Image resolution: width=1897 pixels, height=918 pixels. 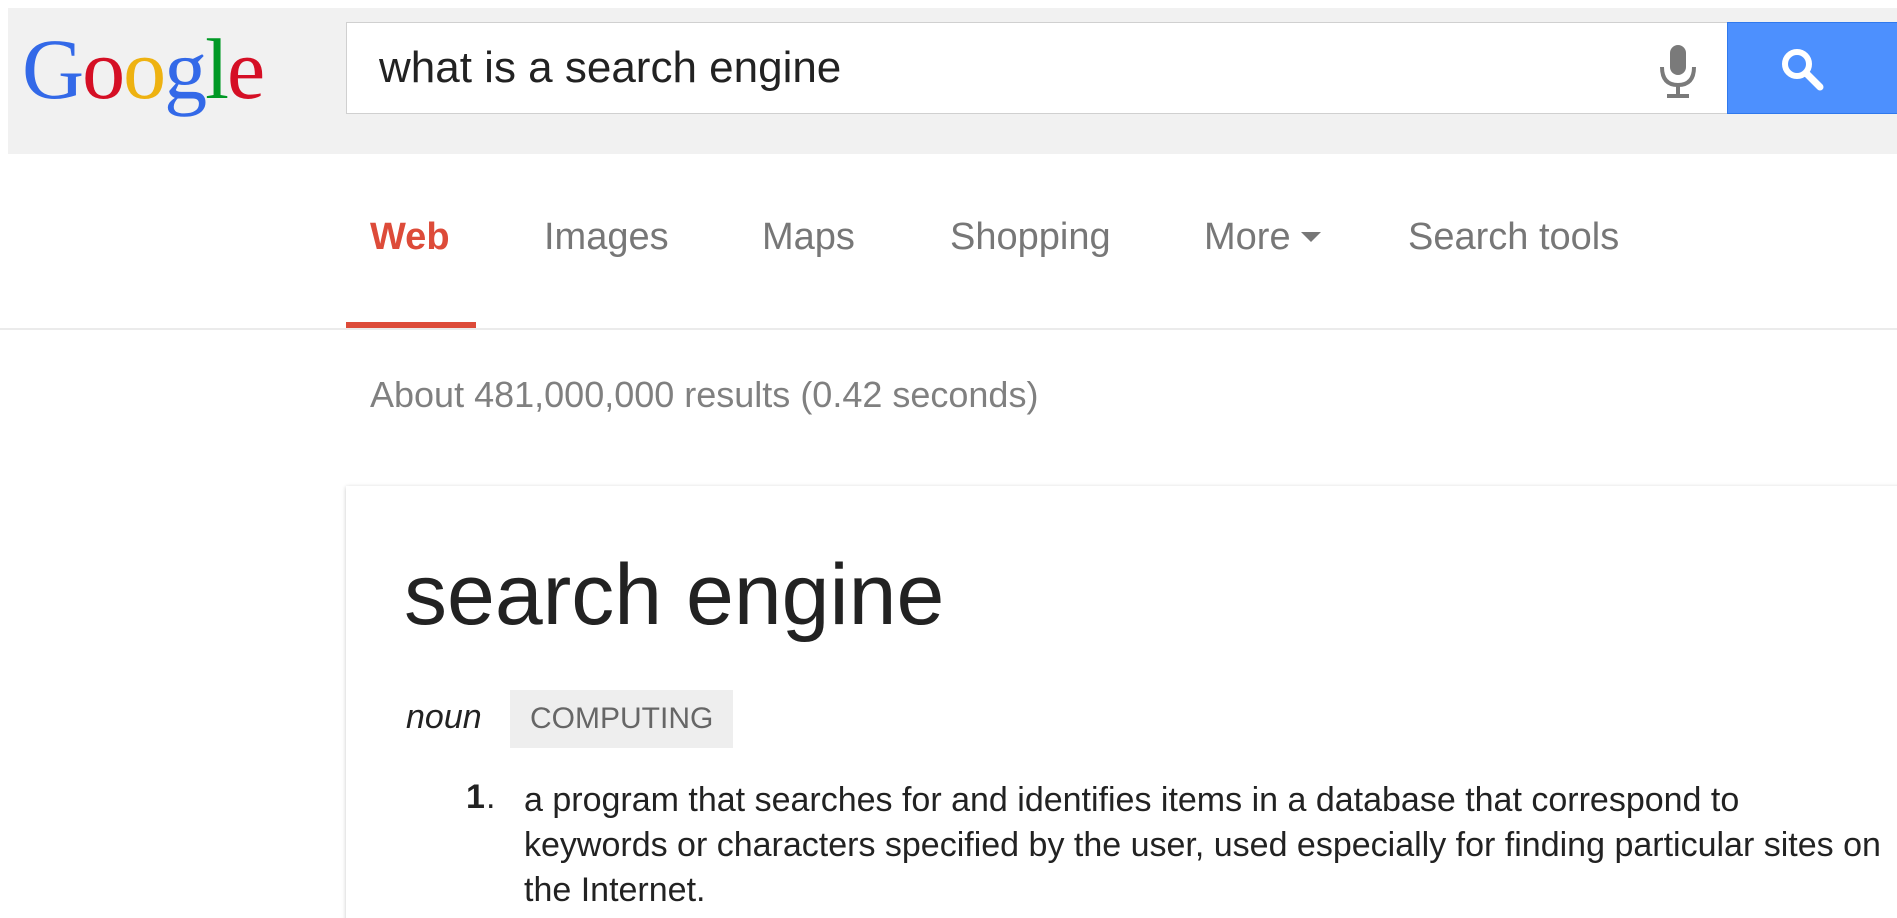 I want to click on search-button, so click(x=1812, y=68).